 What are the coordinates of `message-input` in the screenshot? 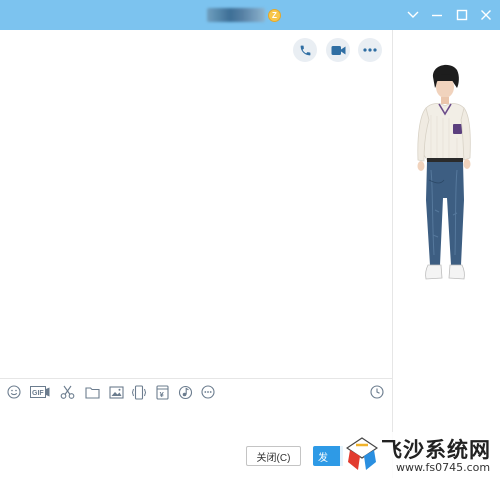 It's located at (196, 423).